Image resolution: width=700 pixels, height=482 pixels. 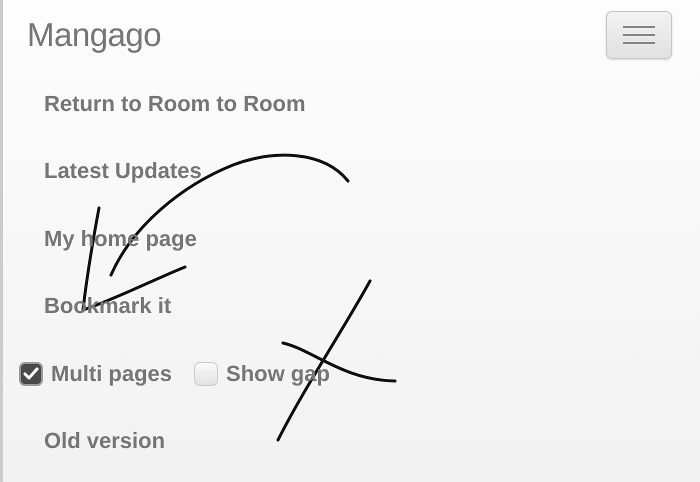 What do you see at coordinates (111, 374) in the screenshot?
I see `checkbox-label: Multi pages` at bounding box center [111, 374].